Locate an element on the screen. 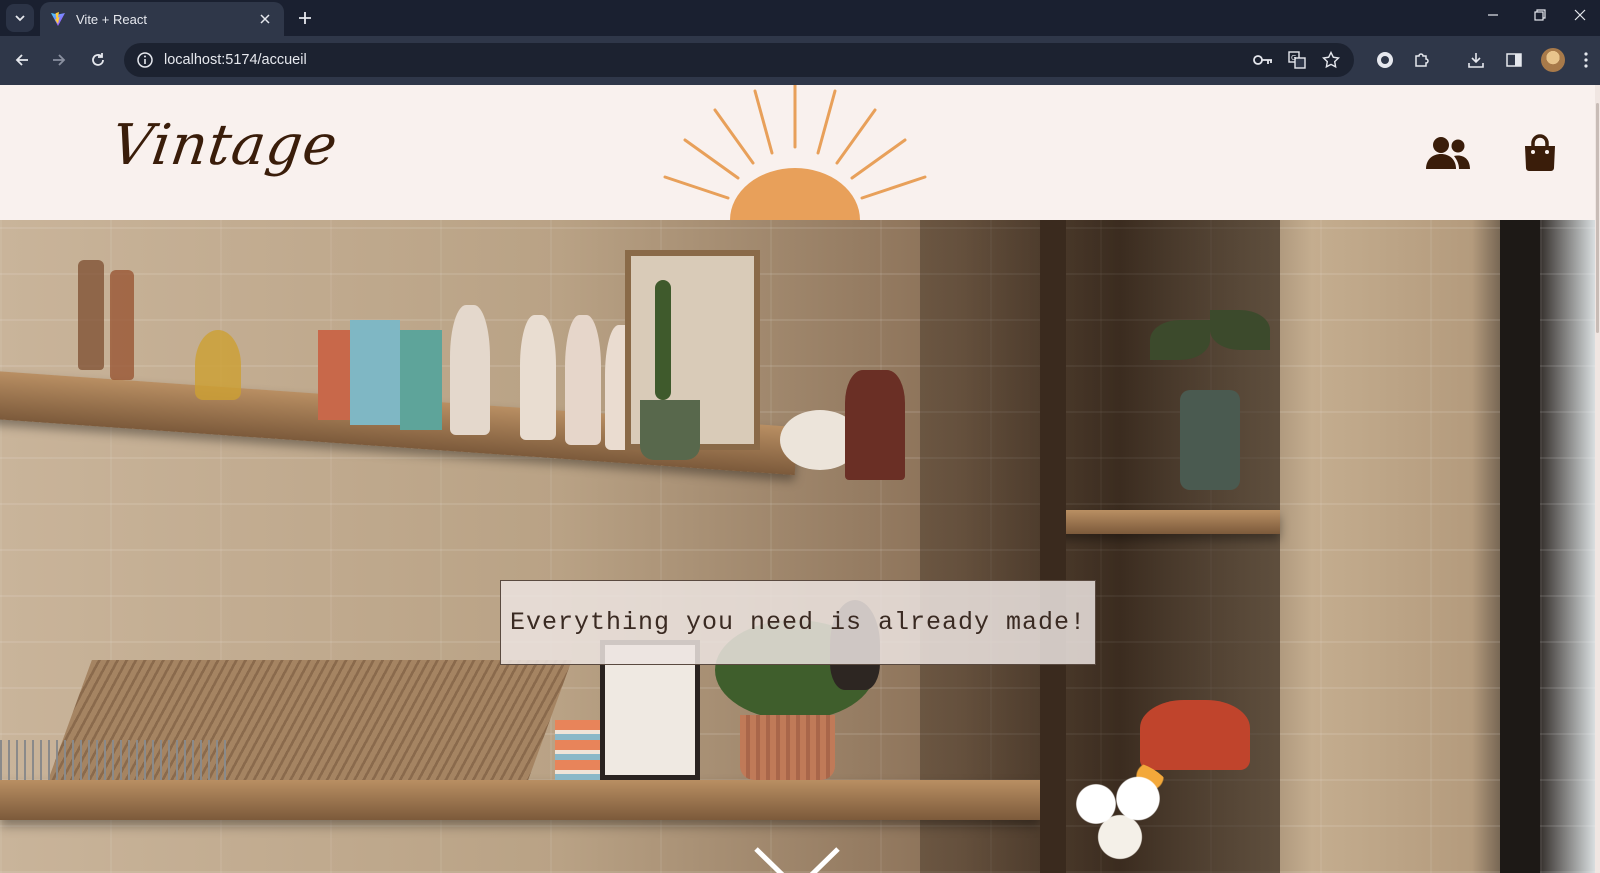 This screenshot has height=873, width=1600. download-icon is located at coordinates (1476, 60).